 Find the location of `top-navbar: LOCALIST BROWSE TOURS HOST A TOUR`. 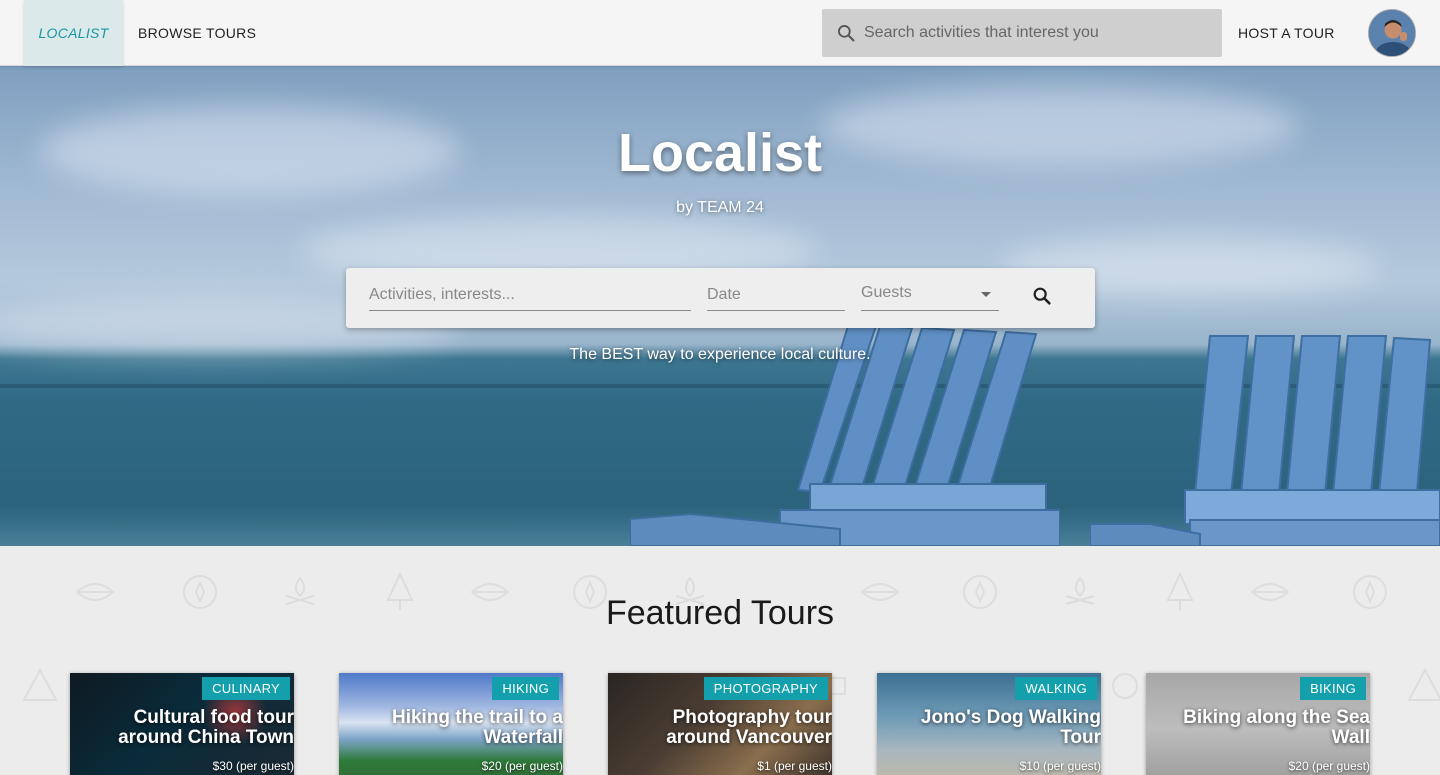

top-navbar: LOCALIST BROWSE TOURS HOST A TOUR is located at coordinates (720, 33).